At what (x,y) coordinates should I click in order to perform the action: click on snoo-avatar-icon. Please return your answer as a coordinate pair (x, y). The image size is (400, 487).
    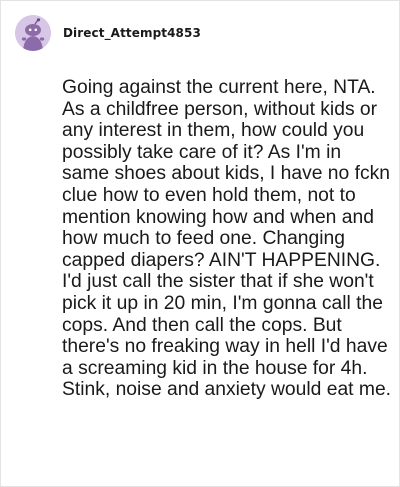
    Looking at the image, I should click on (33, 33).